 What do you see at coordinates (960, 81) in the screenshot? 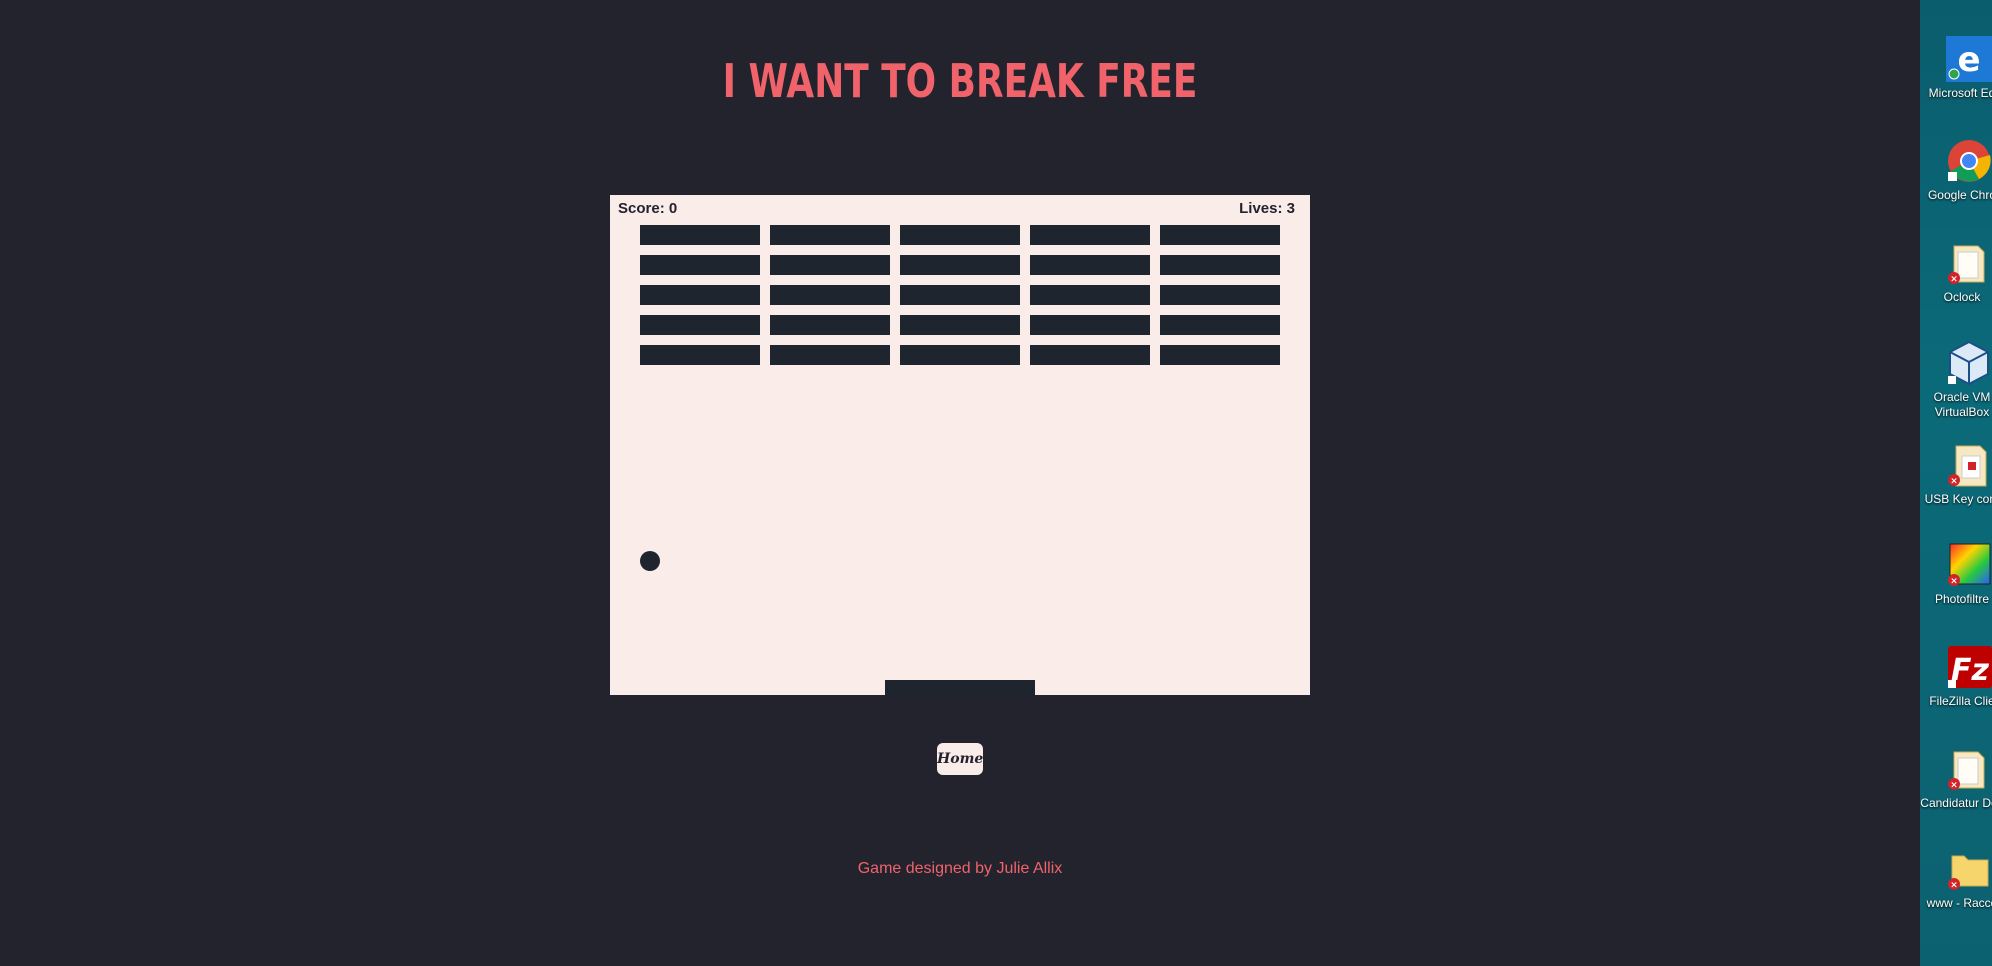
I see `page-title: I WANT TO BREAK FREE` at bounding box center [960, 81].